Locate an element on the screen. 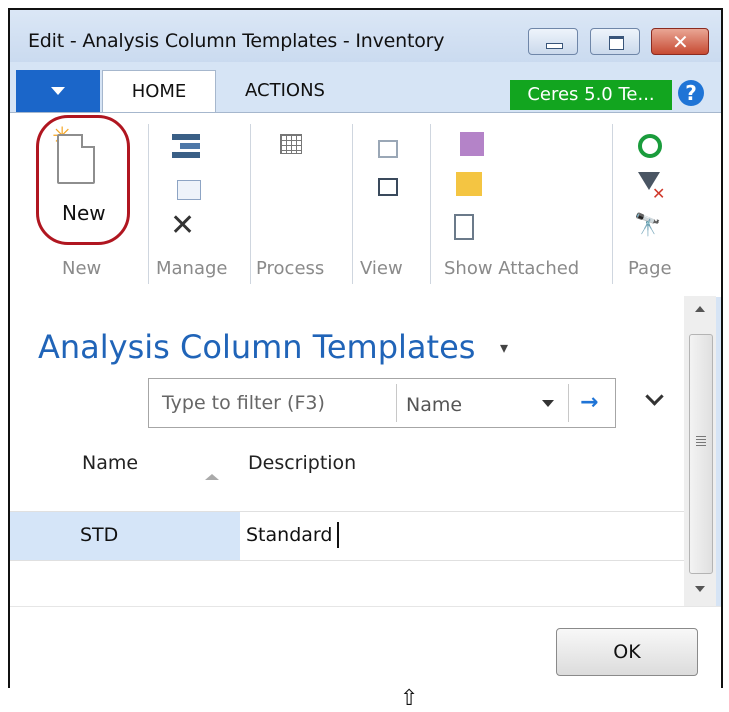 The image size is (729, 712). cell-description: Standard is located at coordinates (289, 535).